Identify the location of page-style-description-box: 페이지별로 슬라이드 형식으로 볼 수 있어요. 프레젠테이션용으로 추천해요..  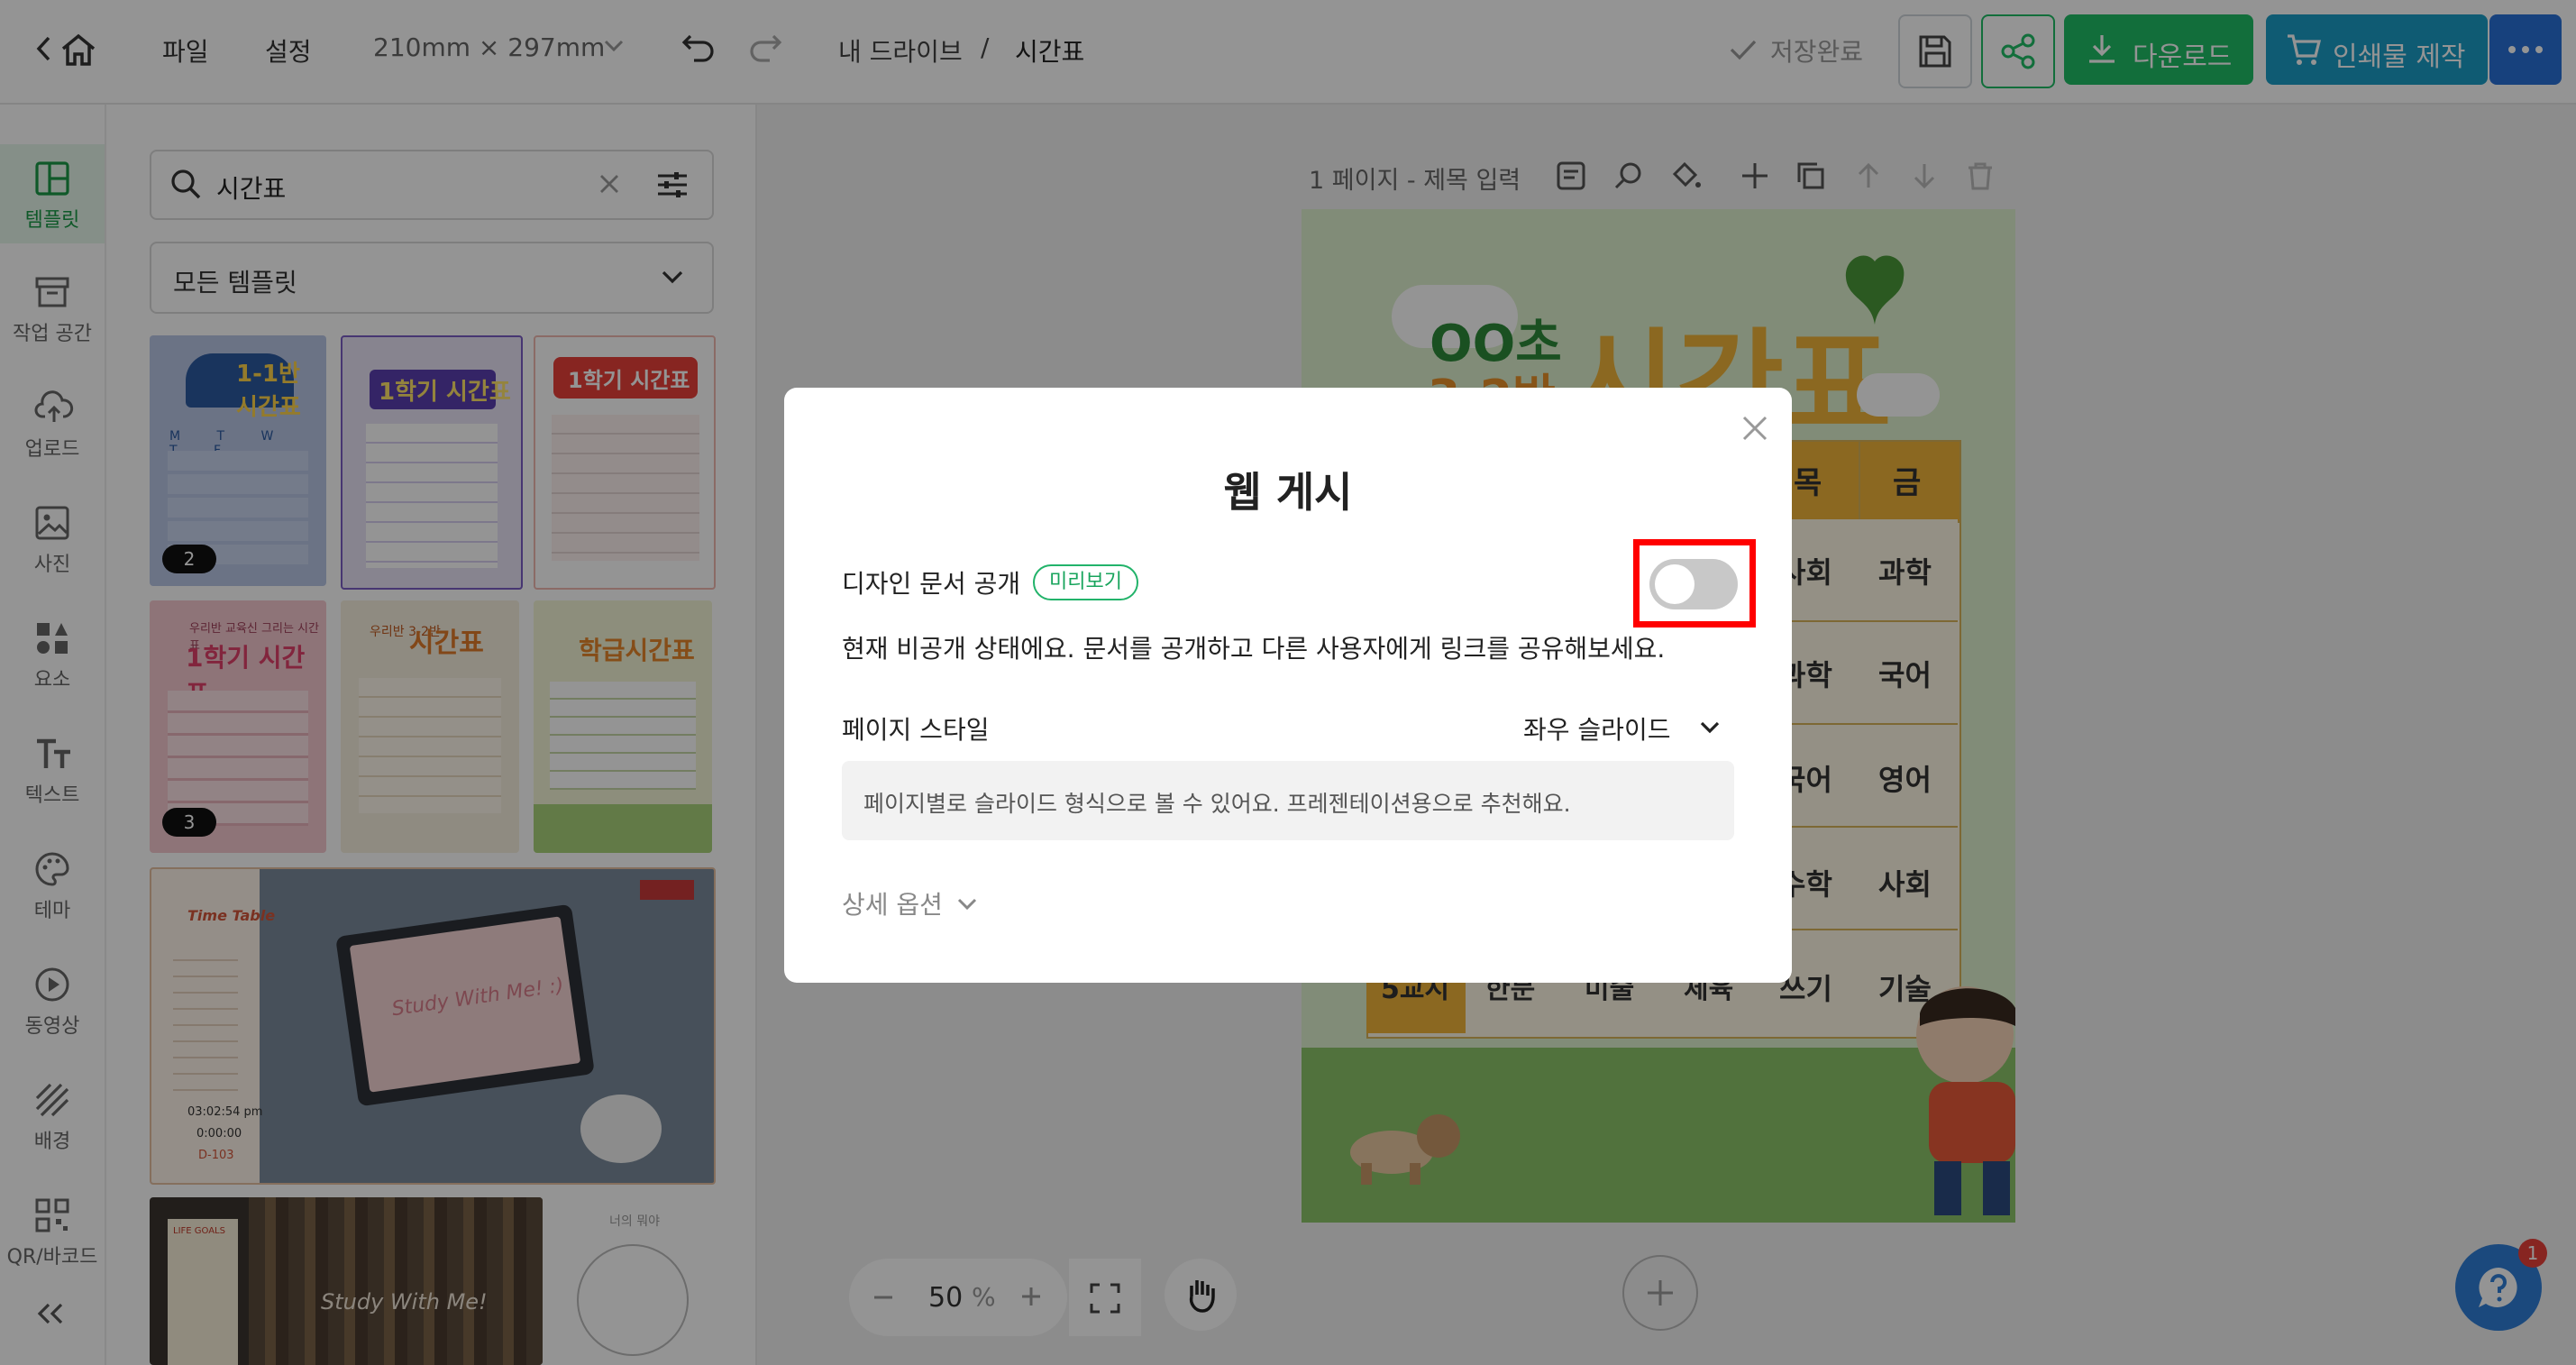
(1288, 801).